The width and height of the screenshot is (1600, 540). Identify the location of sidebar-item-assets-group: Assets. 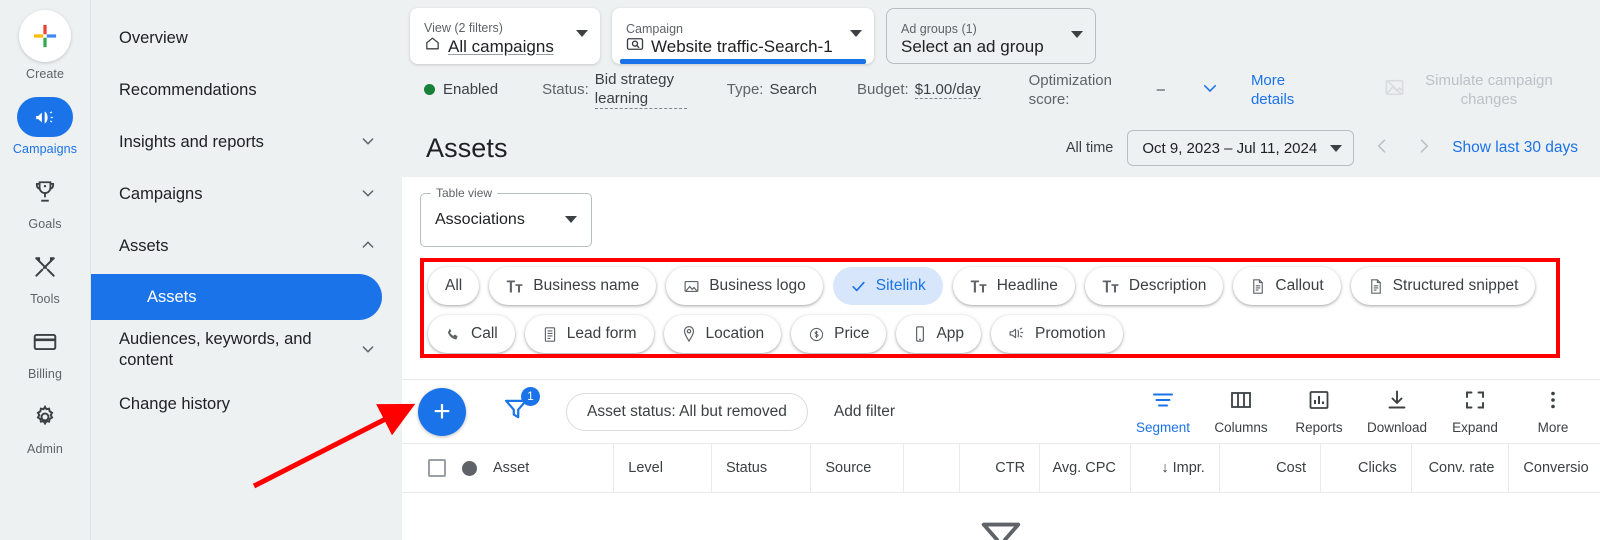
(246, 246).